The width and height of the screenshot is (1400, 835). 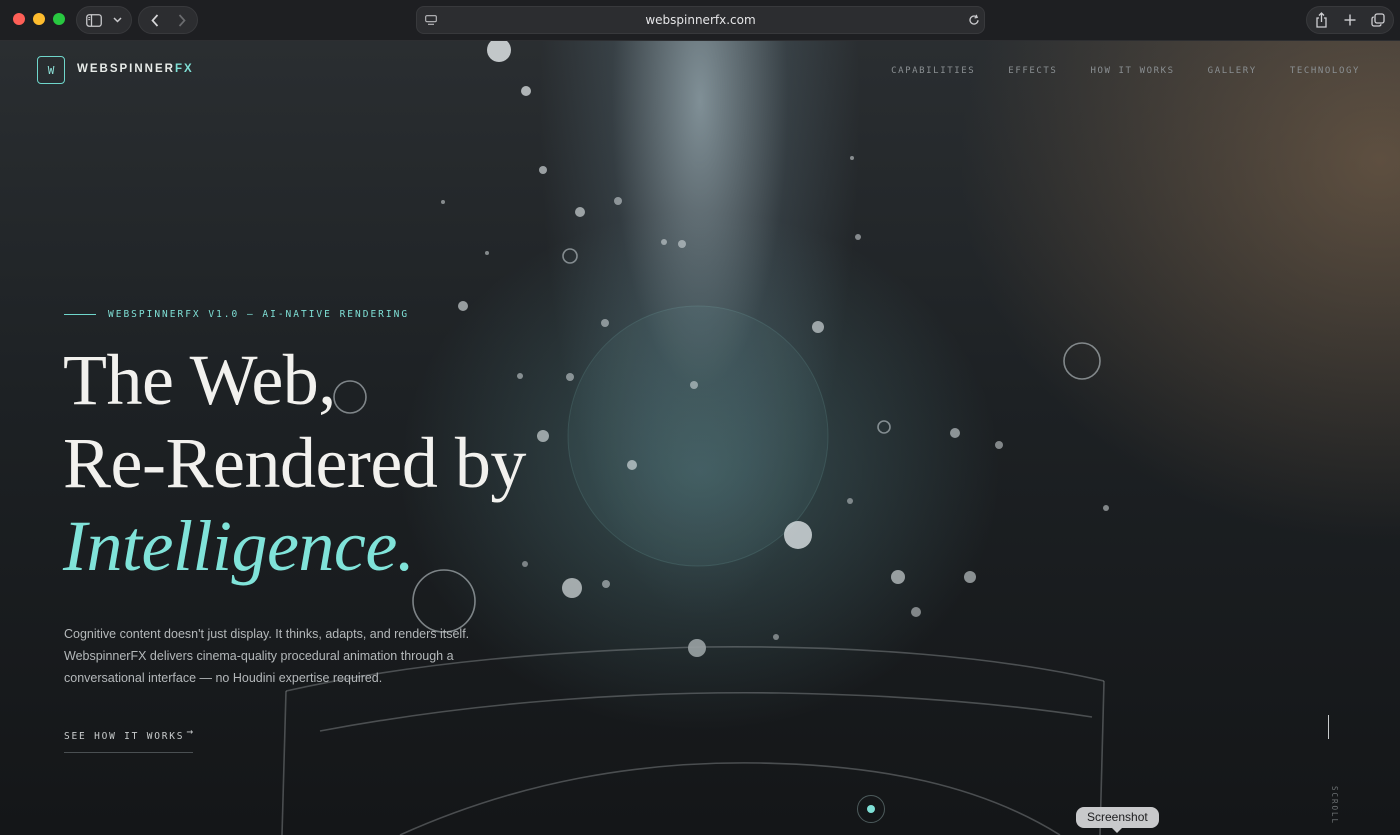 I want to click on logo-mark: W, so click(x=51, y=70).